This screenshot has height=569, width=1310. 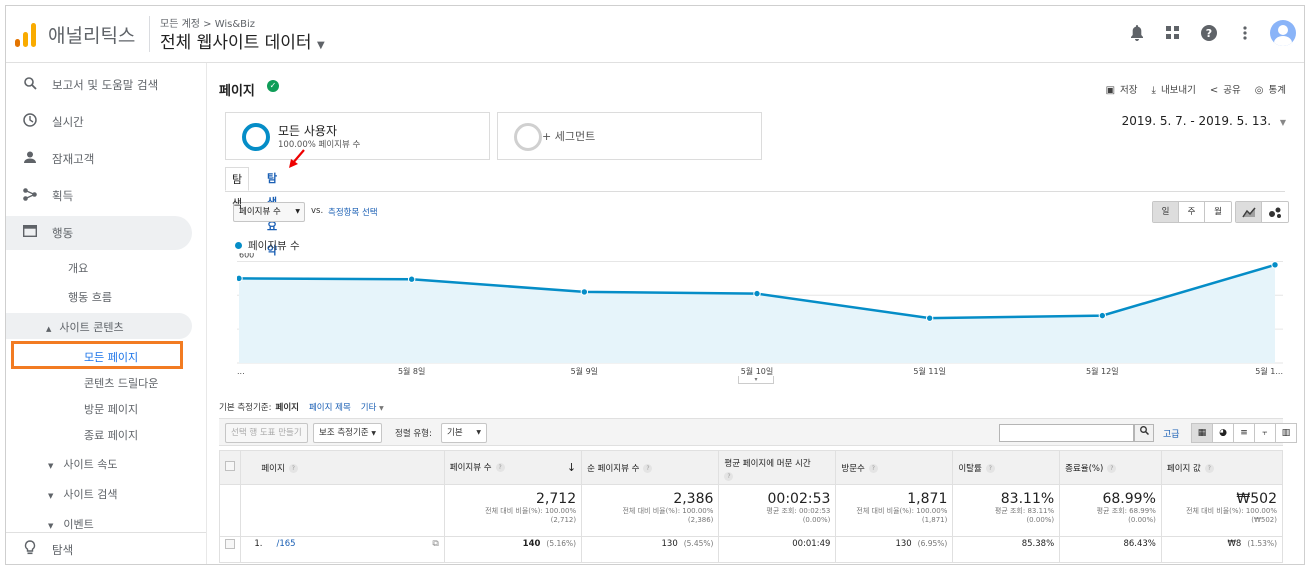 I want to click on sidebar-item-acquisition: 획득, so click(x=106, y=196).